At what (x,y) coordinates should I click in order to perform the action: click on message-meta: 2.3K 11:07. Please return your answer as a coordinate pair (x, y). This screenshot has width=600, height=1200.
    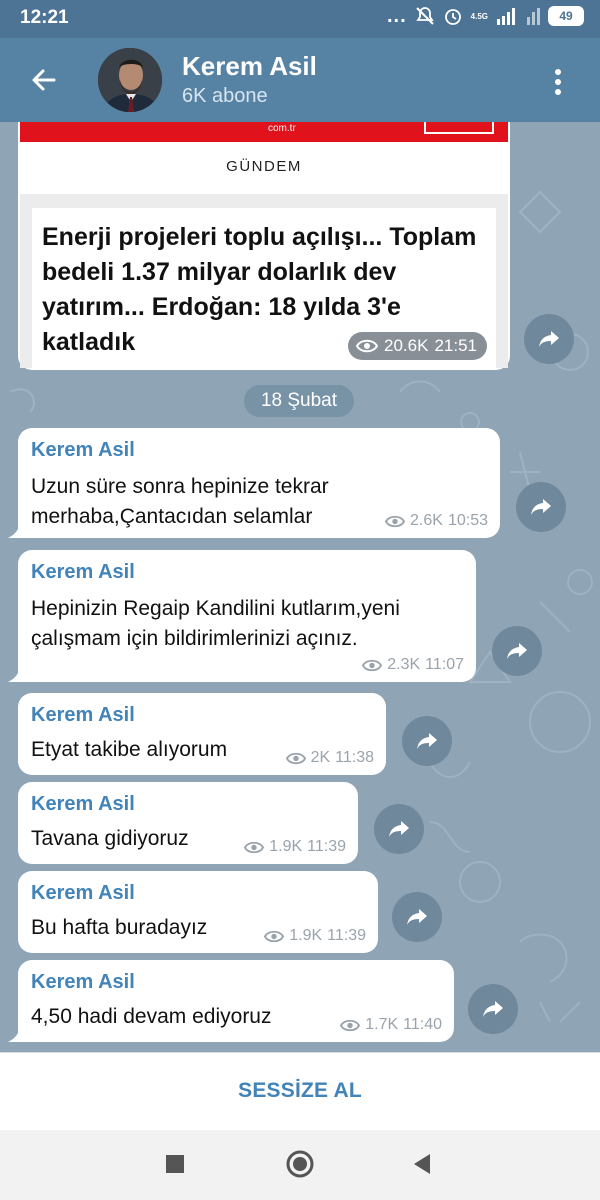
    Looking at the image, I should click on (413, 665).